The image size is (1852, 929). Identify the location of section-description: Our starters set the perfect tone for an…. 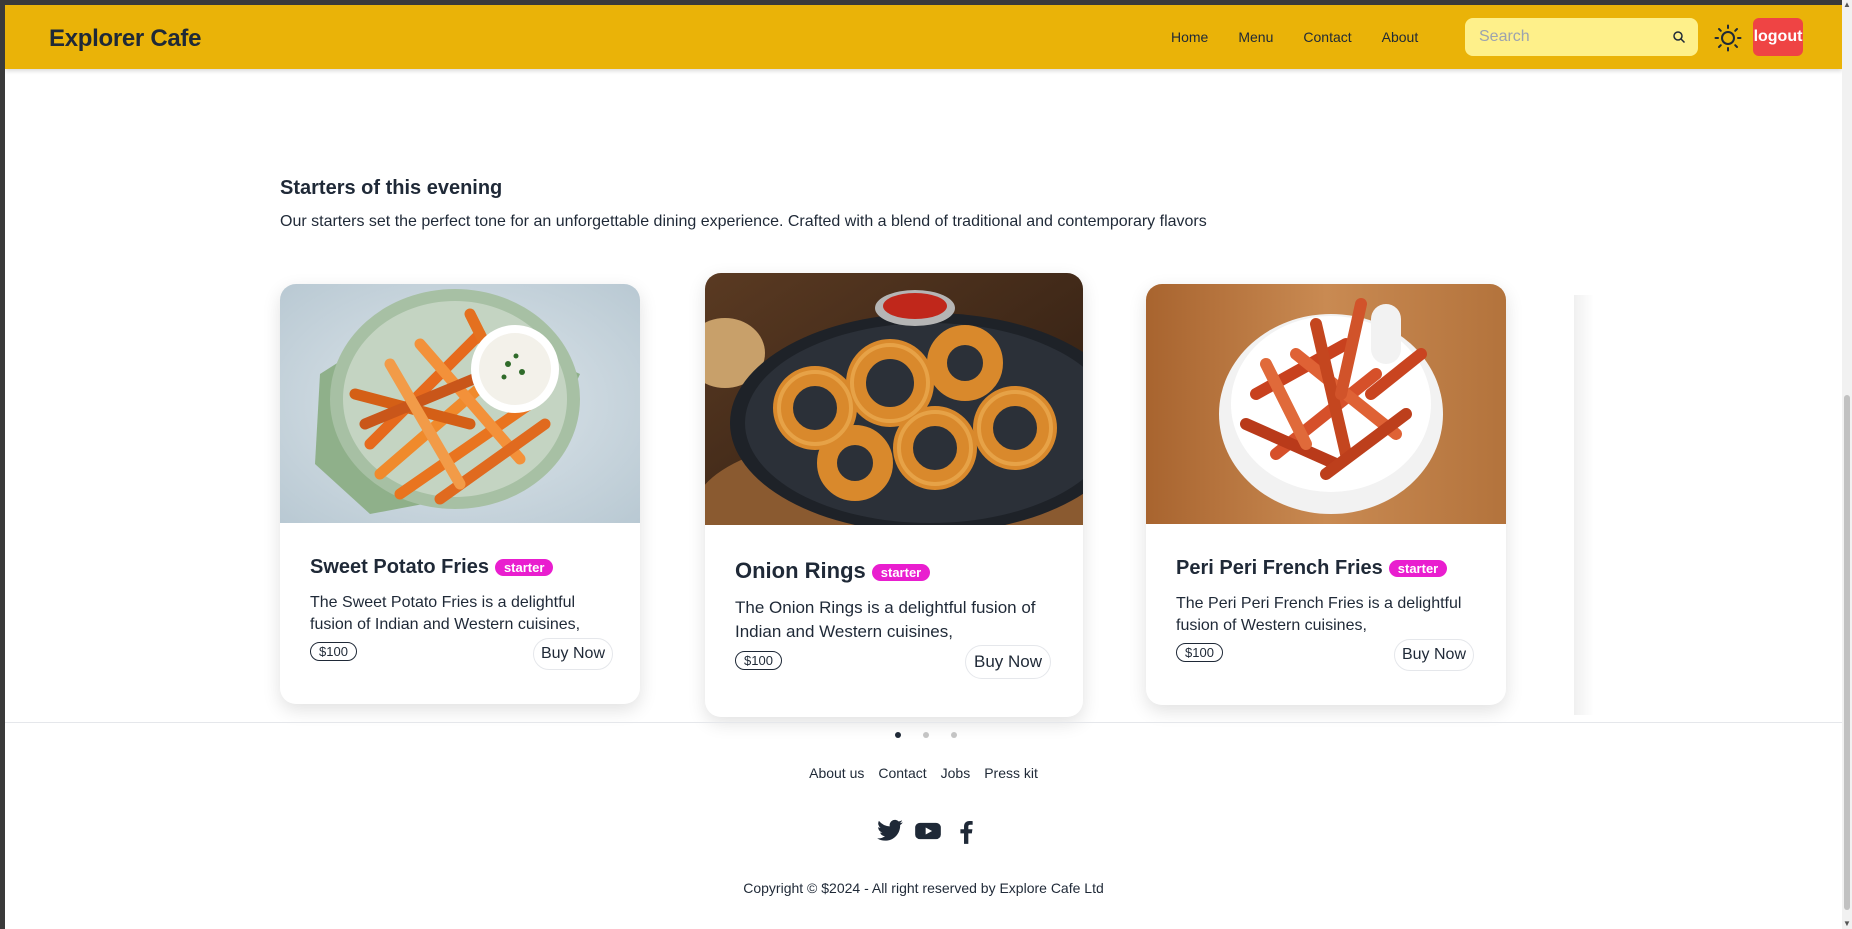
(743, 221).